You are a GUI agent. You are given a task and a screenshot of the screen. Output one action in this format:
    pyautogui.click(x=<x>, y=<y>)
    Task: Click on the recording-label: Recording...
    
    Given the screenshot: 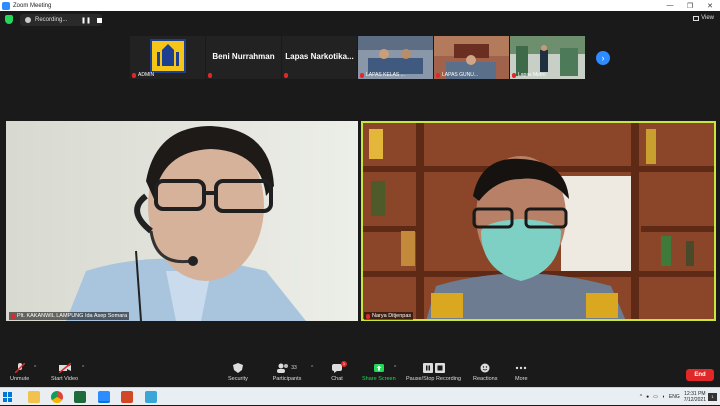 What is the action you would take?
    pyautogui.click(x=51, y=20)
    